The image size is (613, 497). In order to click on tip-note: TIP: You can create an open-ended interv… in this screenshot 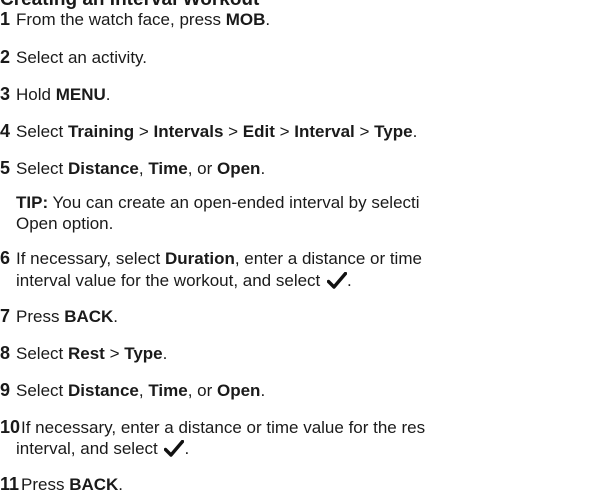, I will do `click(218, 202)`.